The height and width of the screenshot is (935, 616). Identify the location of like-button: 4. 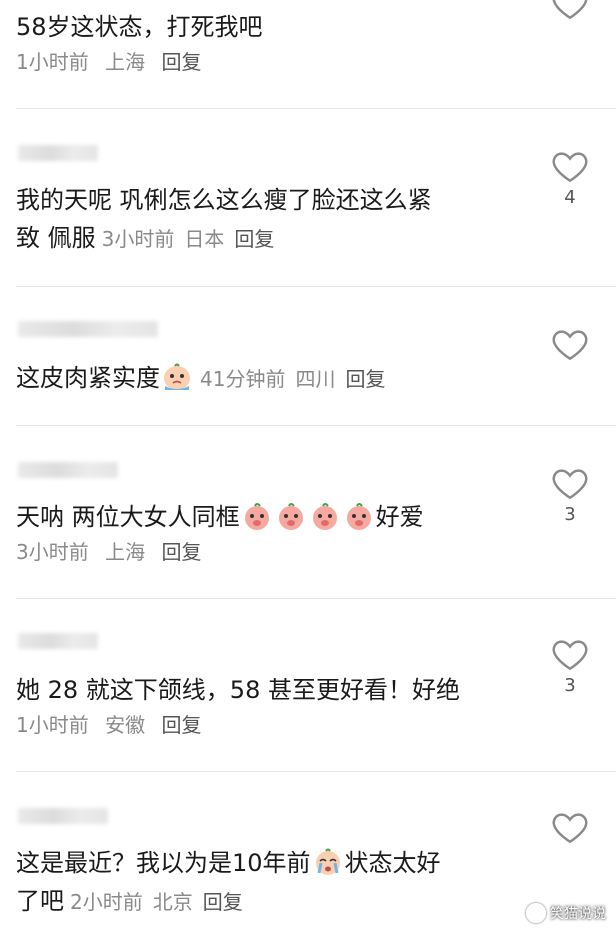
(570, 179).